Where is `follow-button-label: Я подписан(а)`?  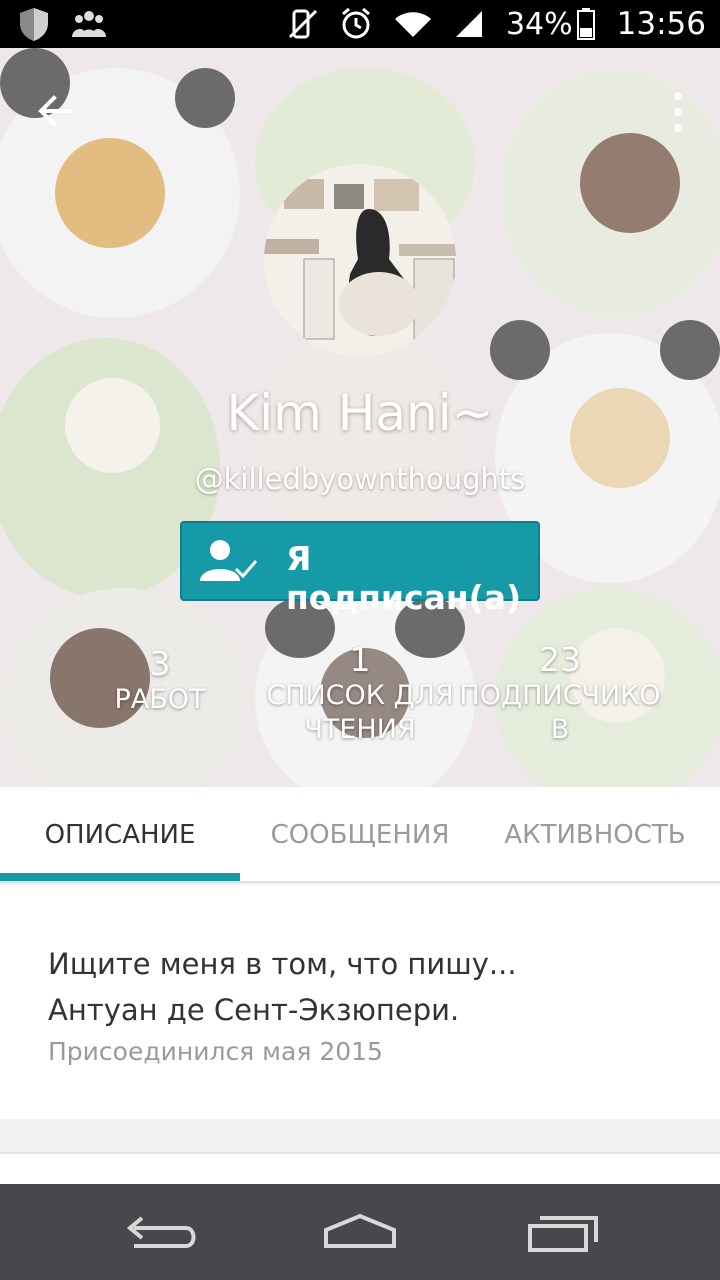 follow-button-label: Я подписан(а) is located at coordinates (404, 578).